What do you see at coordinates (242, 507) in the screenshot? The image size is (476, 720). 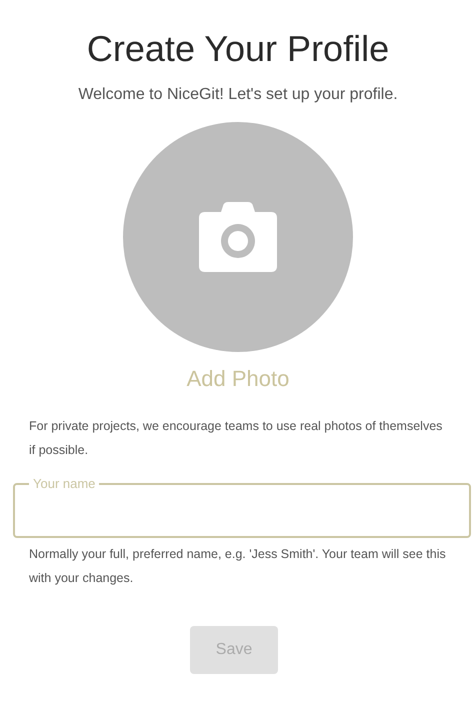 I see `name-field: Your name` at bounding box center [242, 507].